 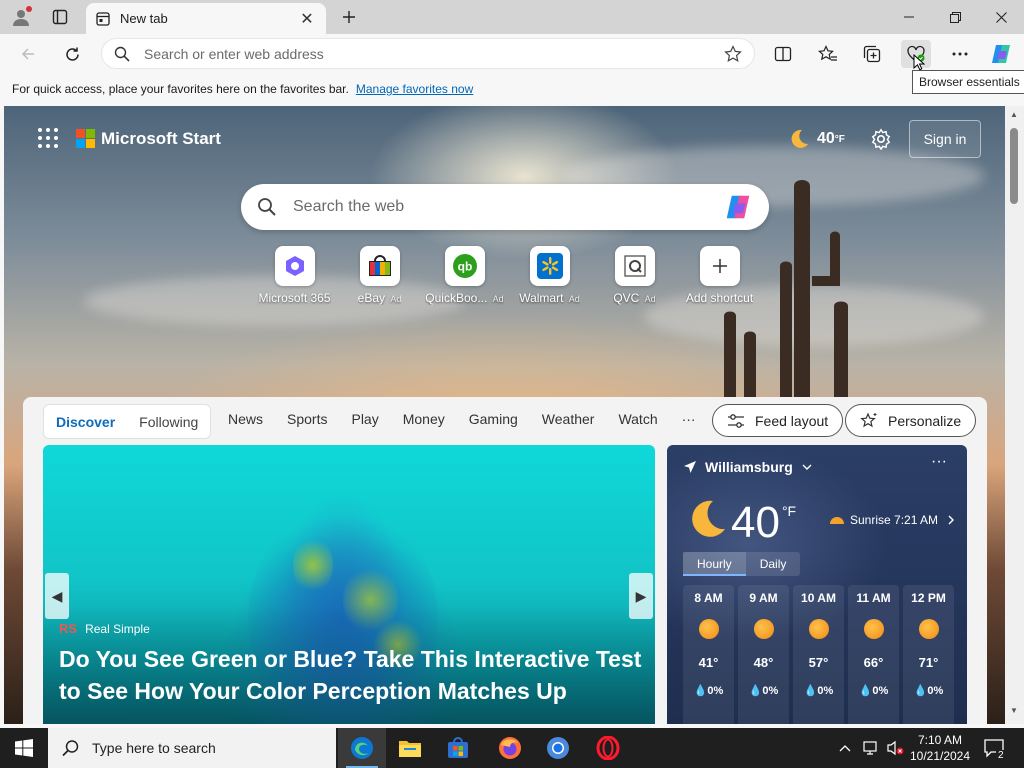 What do you see at coordinates (104, 628) in the screenshot?
I see `article-source: RS Real Simple` at bounding box center [104, 628].